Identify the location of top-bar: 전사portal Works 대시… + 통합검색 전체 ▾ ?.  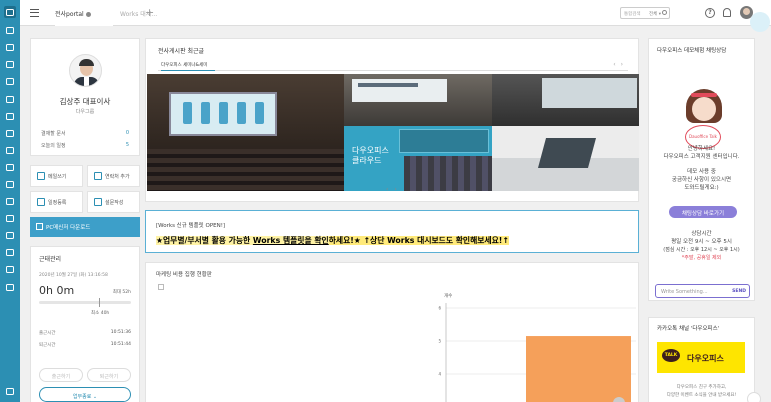
(395, 13).